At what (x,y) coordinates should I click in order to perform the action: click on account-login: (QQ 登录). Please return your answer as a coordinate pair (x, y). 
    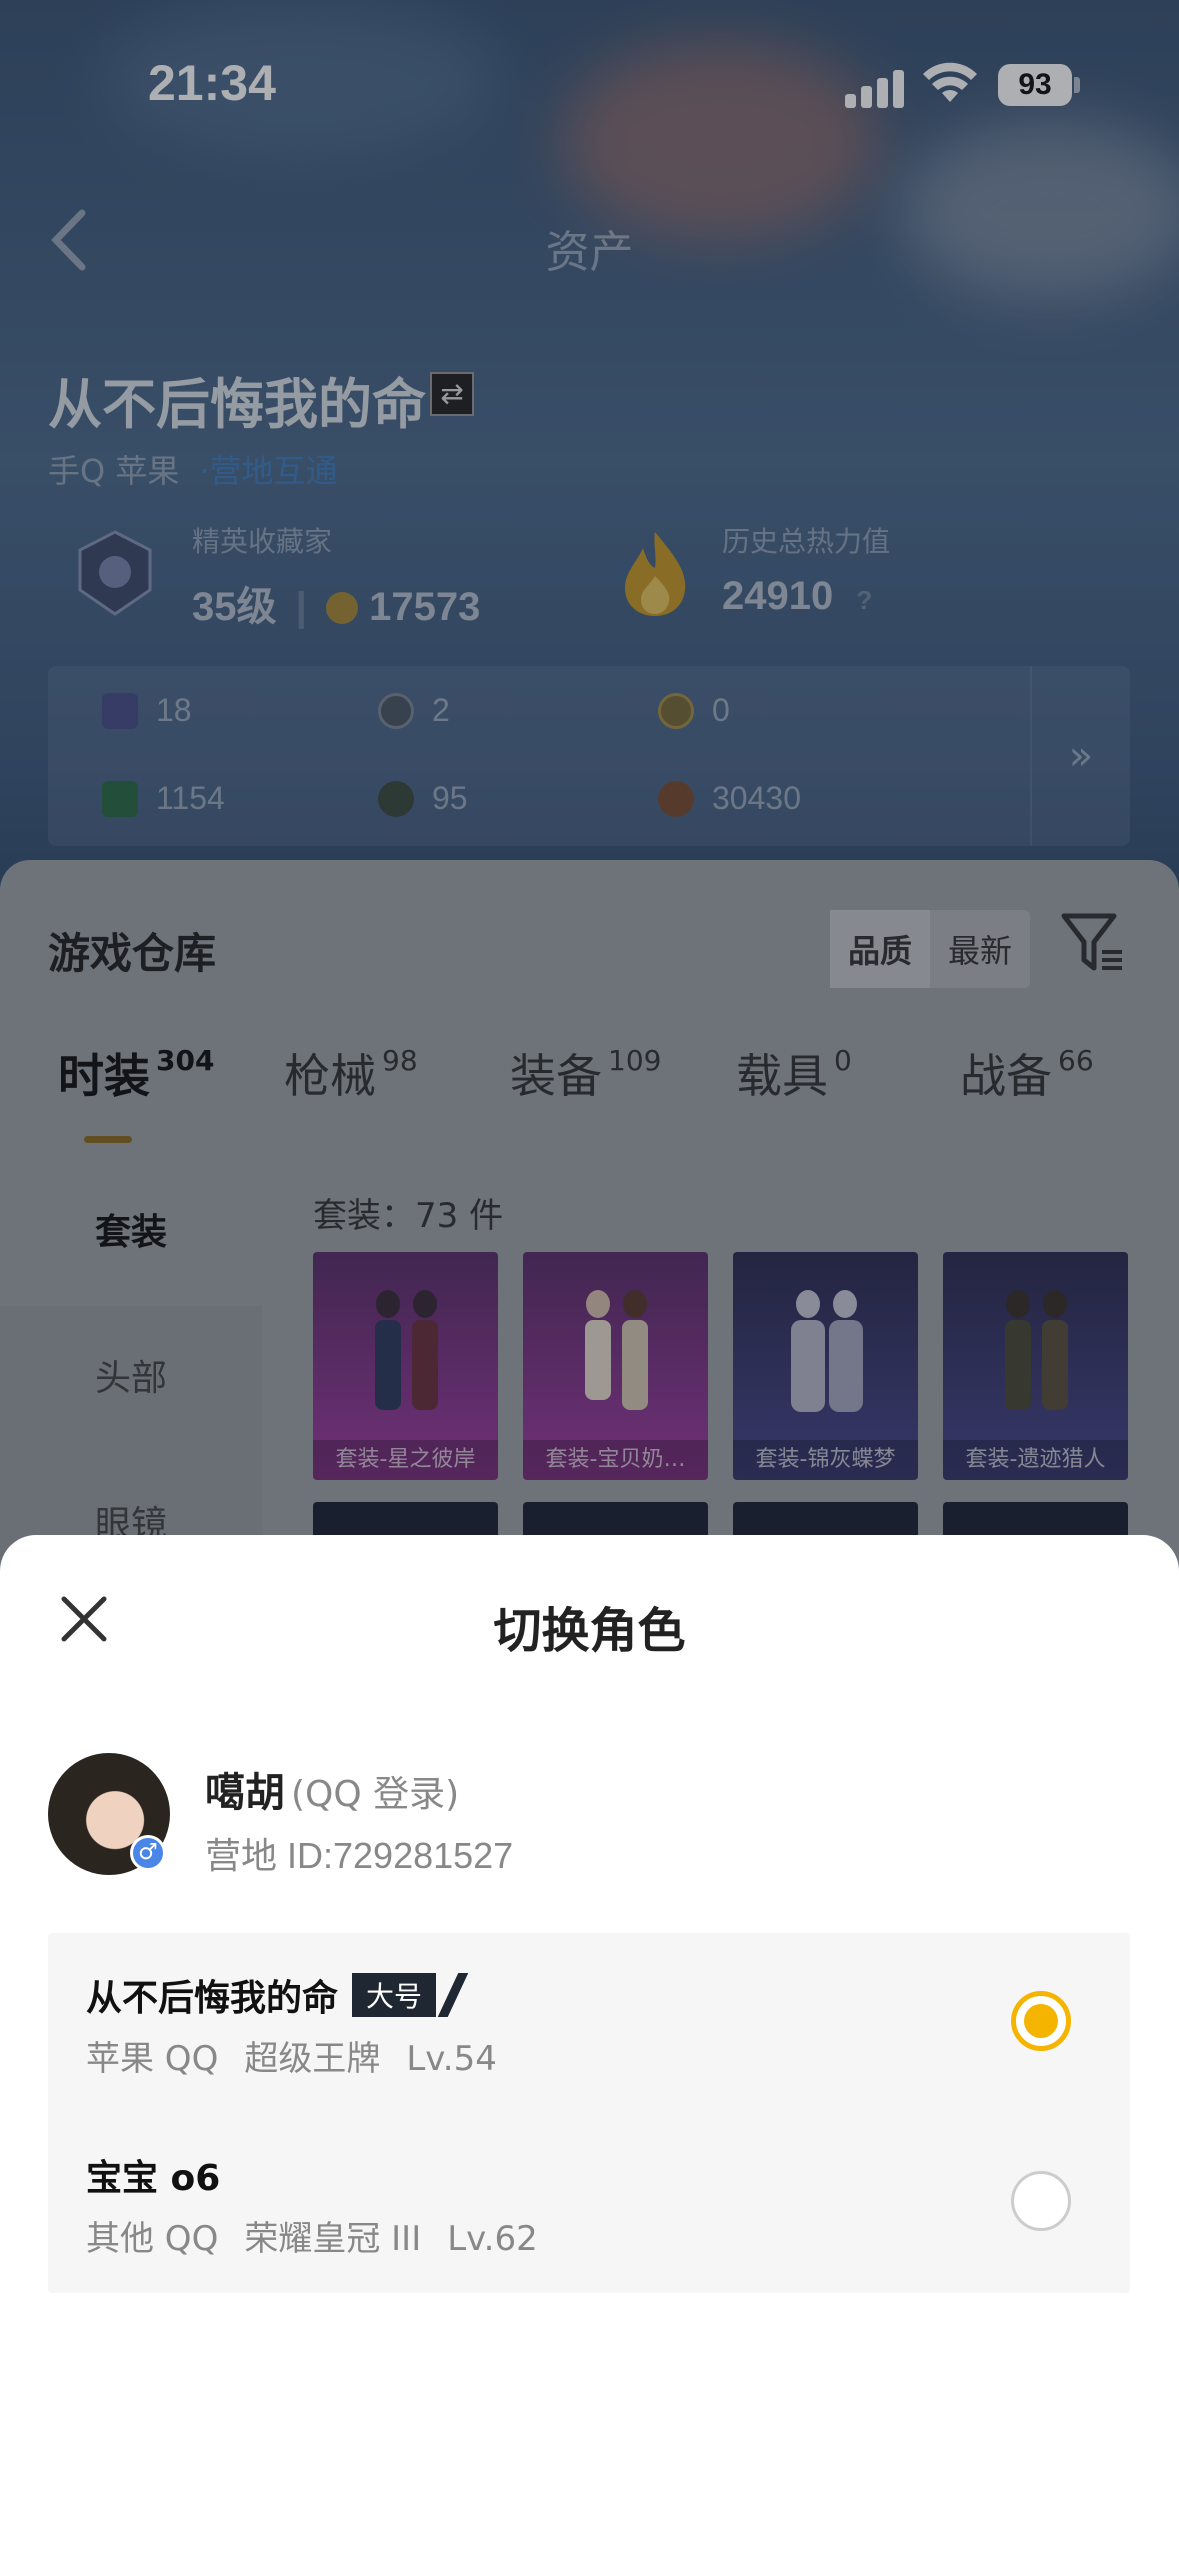
    Looking at the image, I should click on (375, 1794).